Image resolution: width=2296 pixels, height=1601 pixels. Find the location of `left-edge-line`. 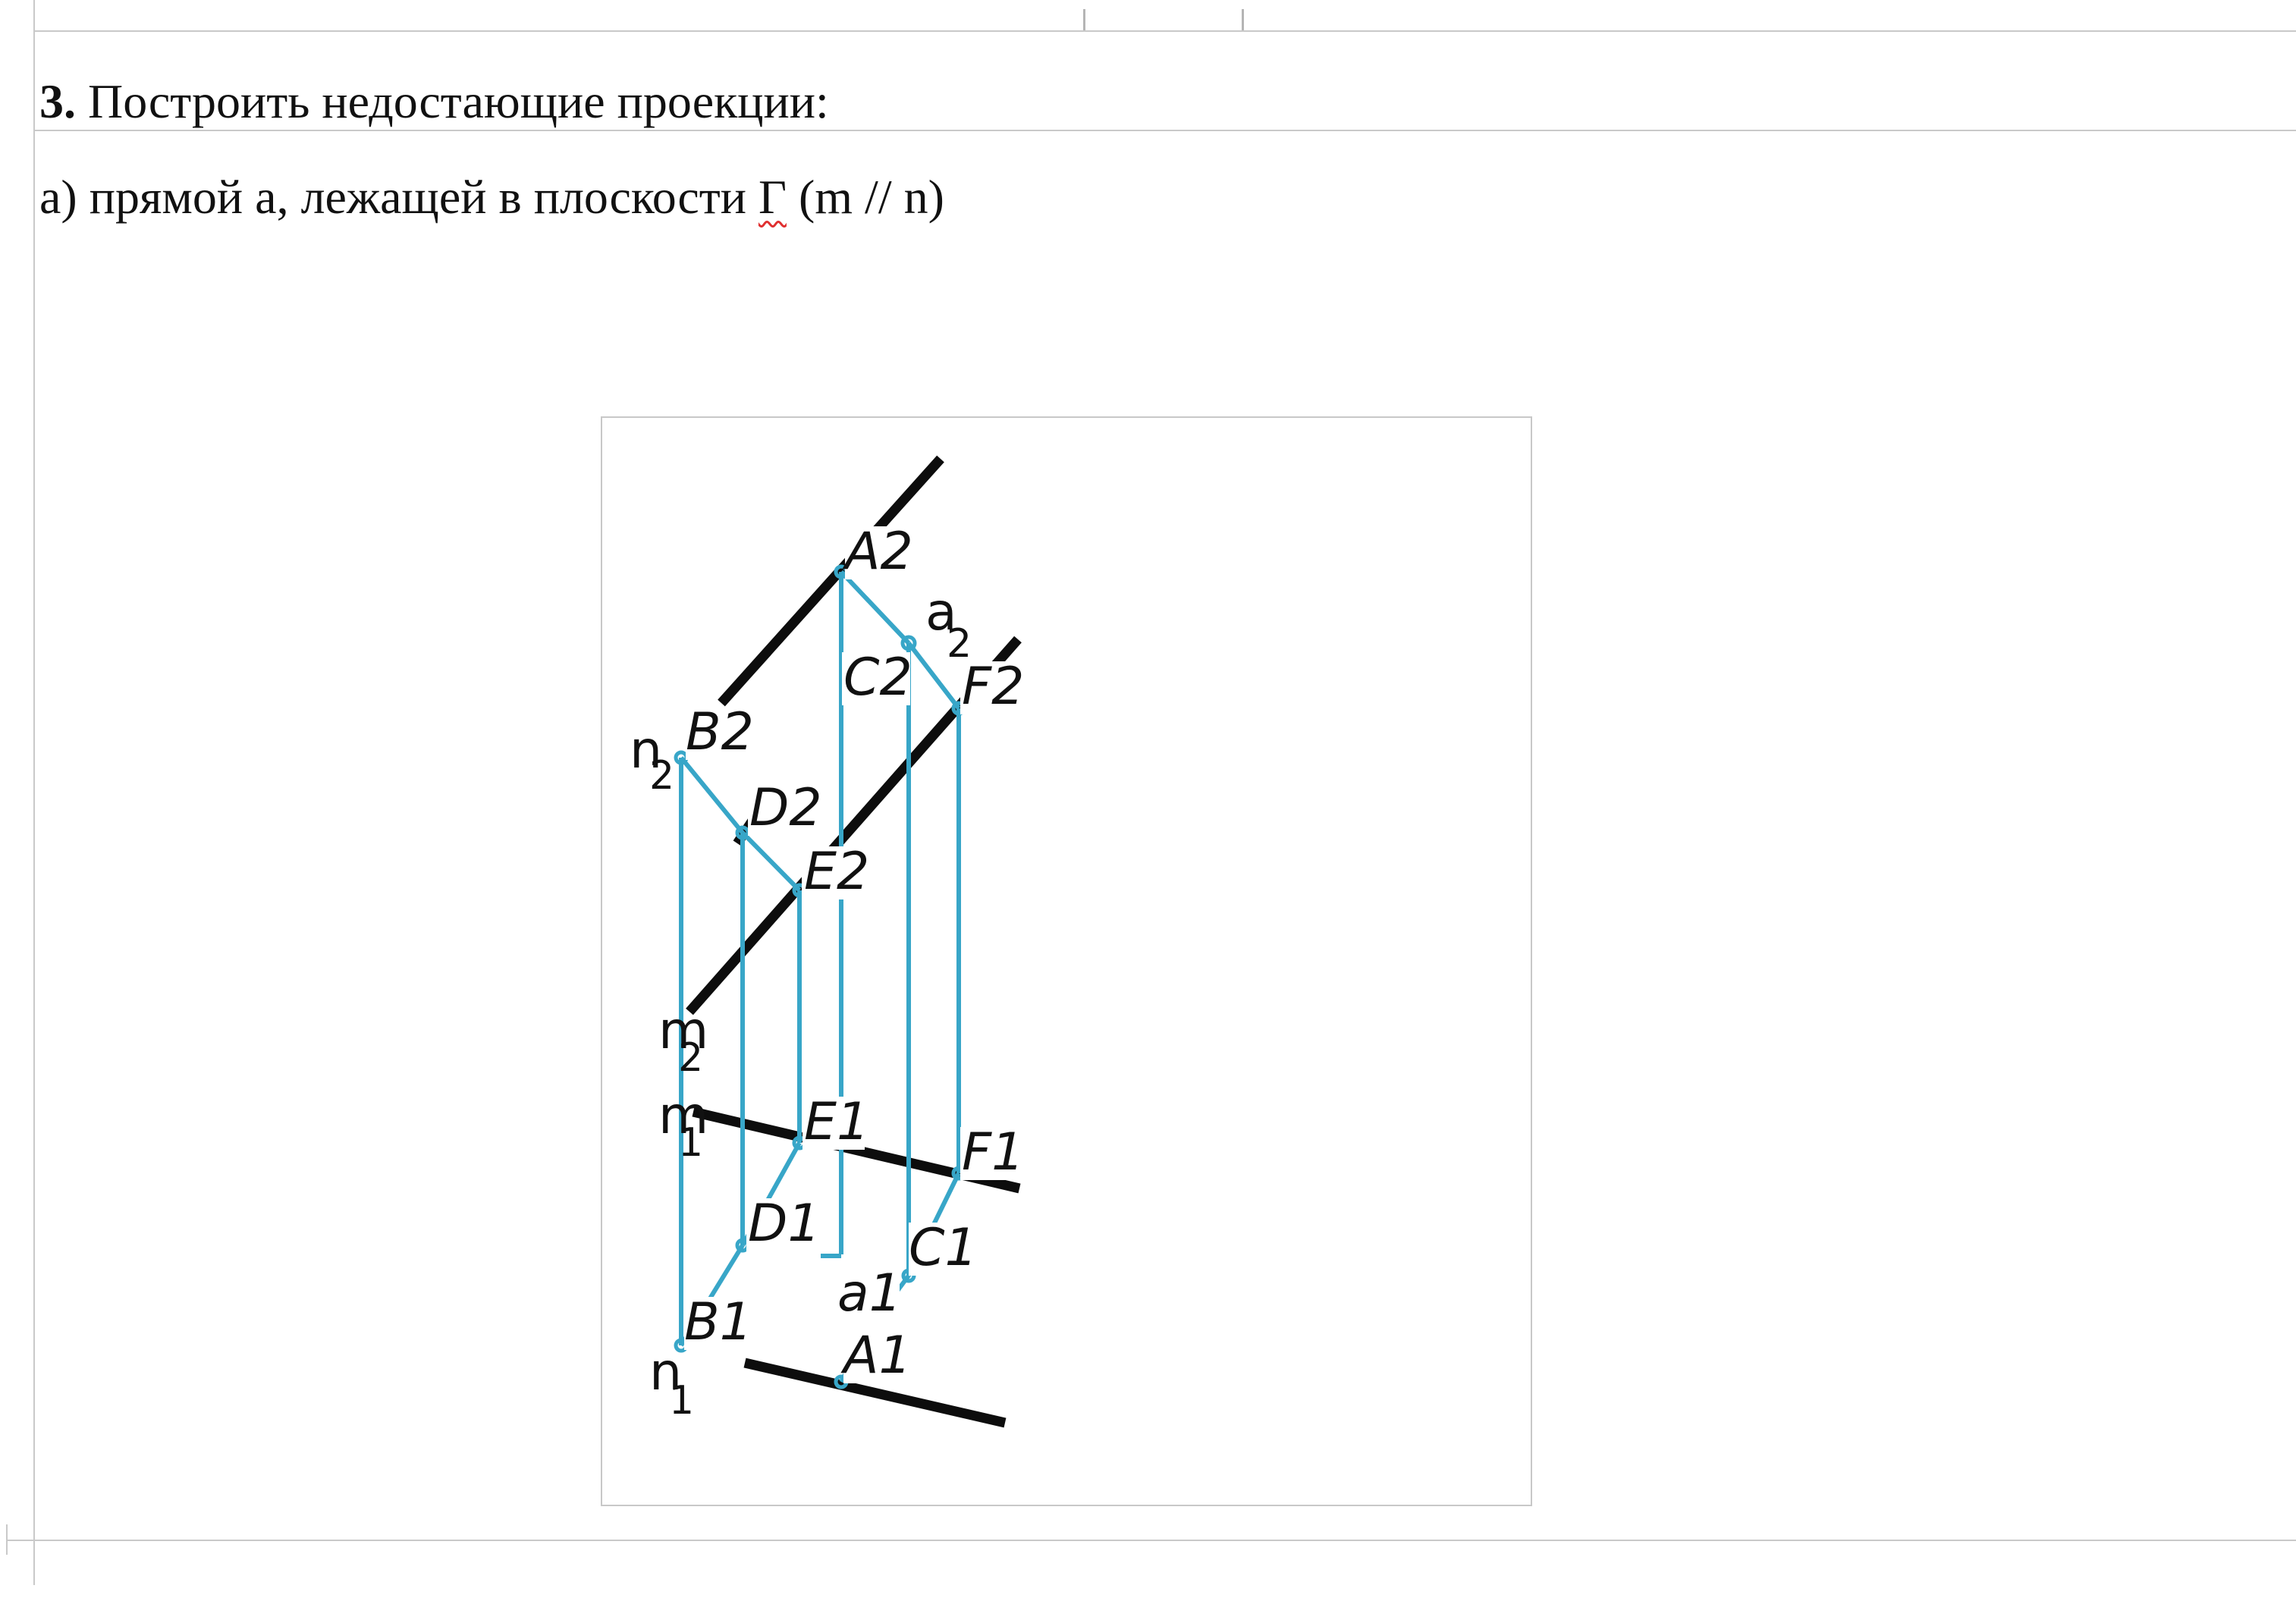

left-edge-line is located at coordinates (7, 1539).